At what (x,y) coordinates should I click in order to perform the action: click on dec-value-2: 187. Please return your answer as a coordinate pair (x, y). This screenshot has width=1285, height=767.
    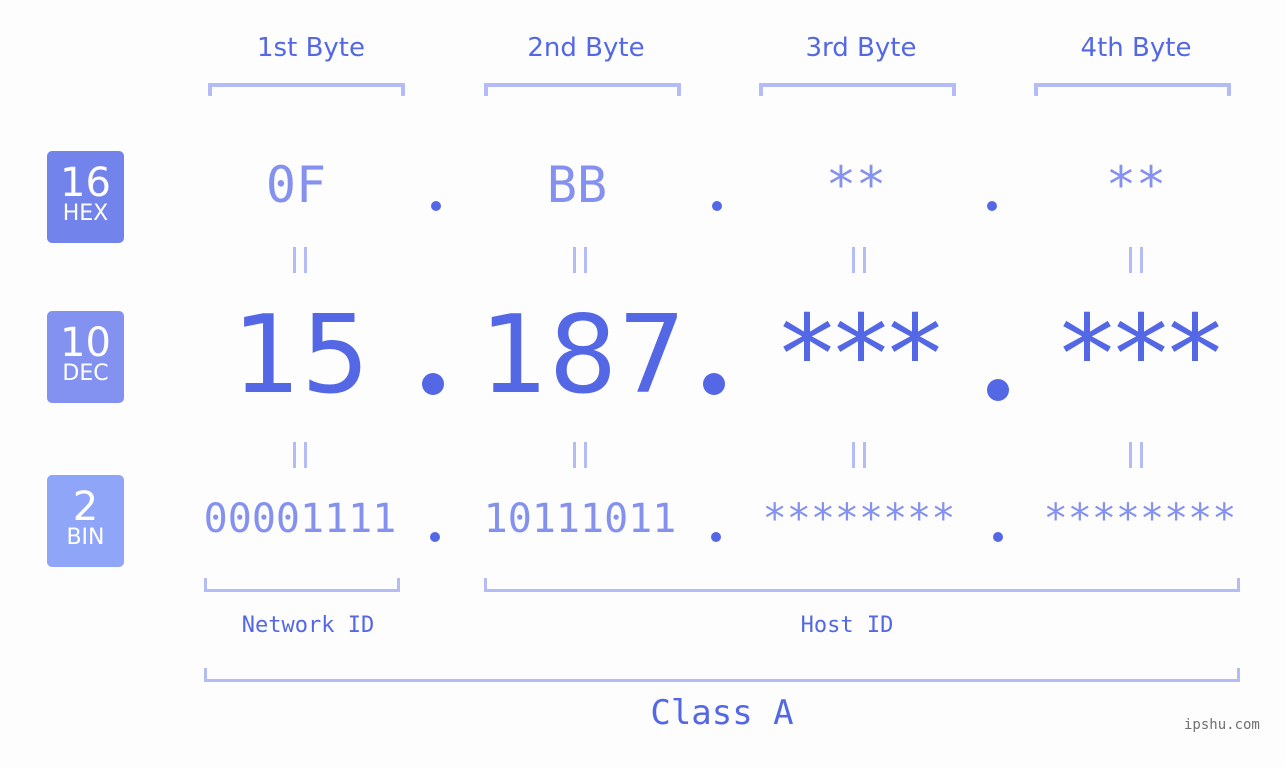
    Looking at the image, I should click on (583, 355).